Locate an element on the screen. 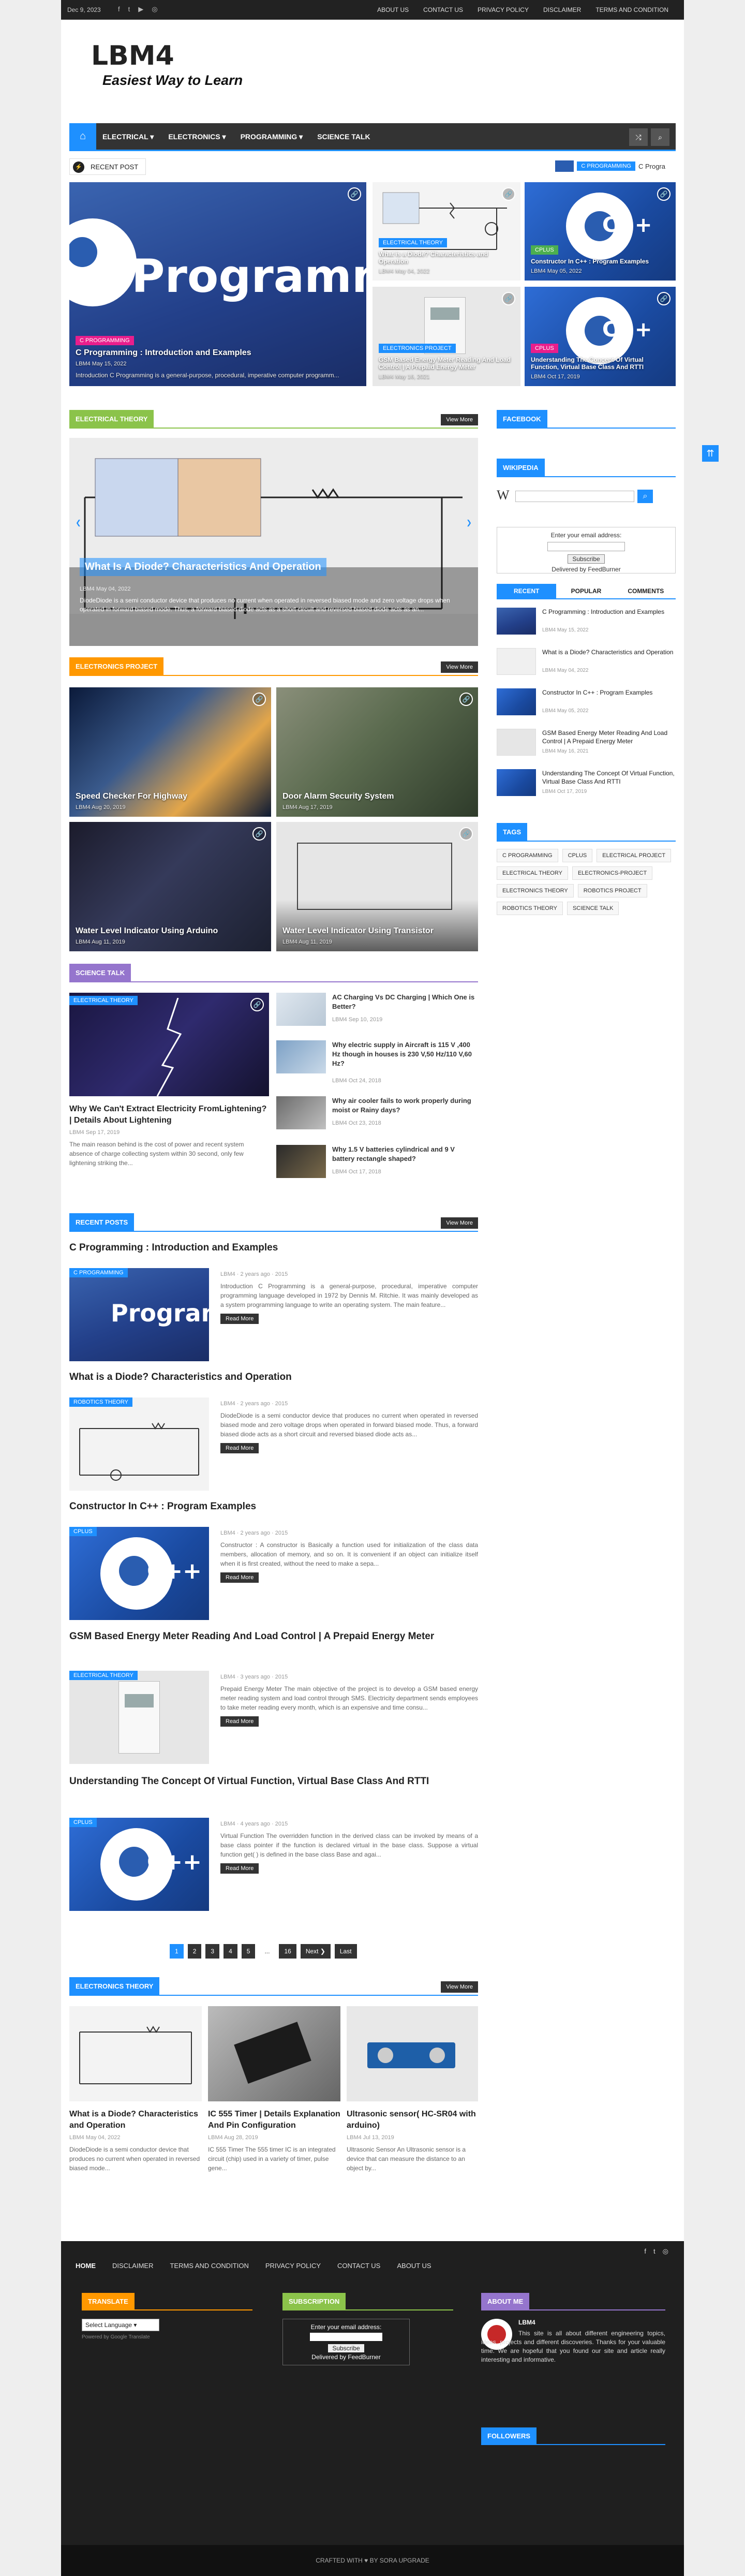 This screenshot has width=745, height=2576. project-title: Door Alarm Security System is located at coordinates (377, 797).